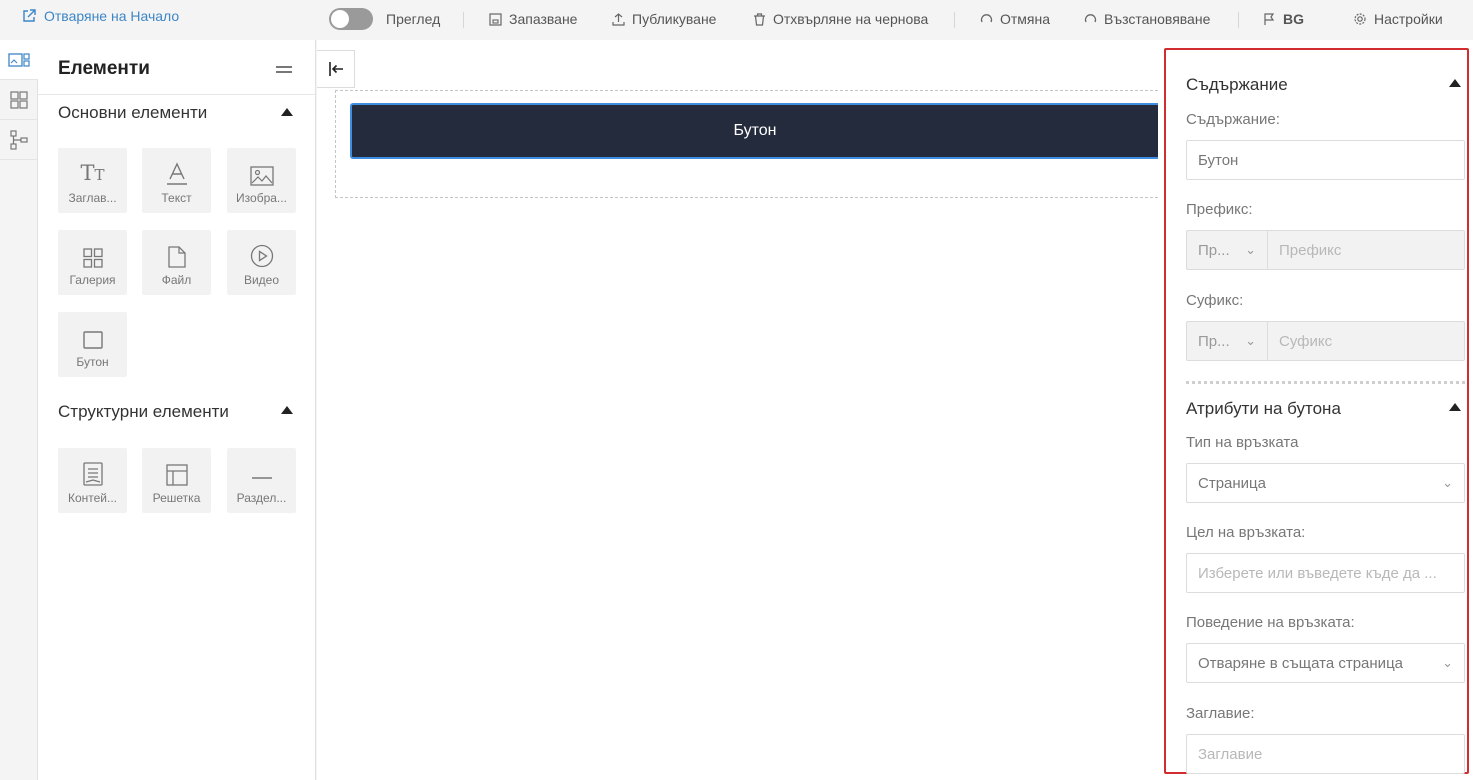  Describe the element at coordinates (1360, 19) in the screenshot. I see `gear-icon` at that location.